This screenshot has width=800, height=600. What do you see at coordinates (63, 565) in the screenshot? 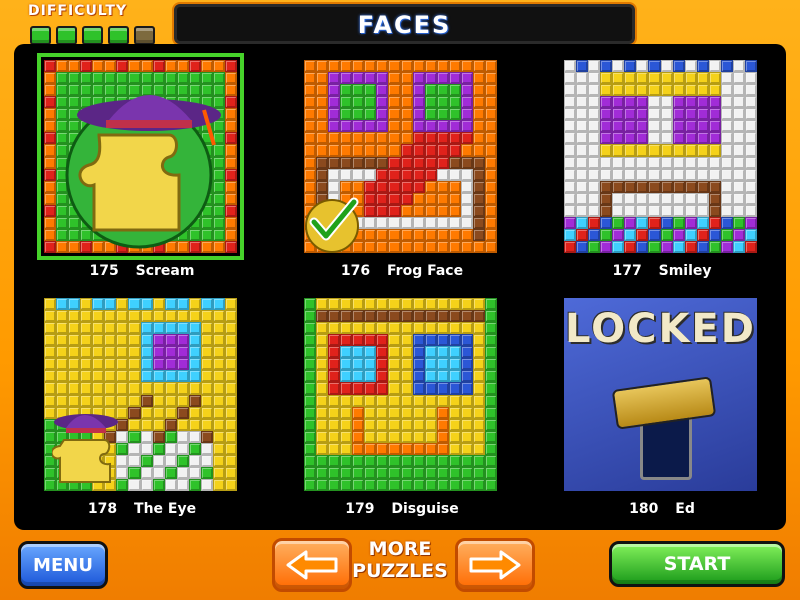
I see `menu-button: MENU` at bounding box center [63, 565].